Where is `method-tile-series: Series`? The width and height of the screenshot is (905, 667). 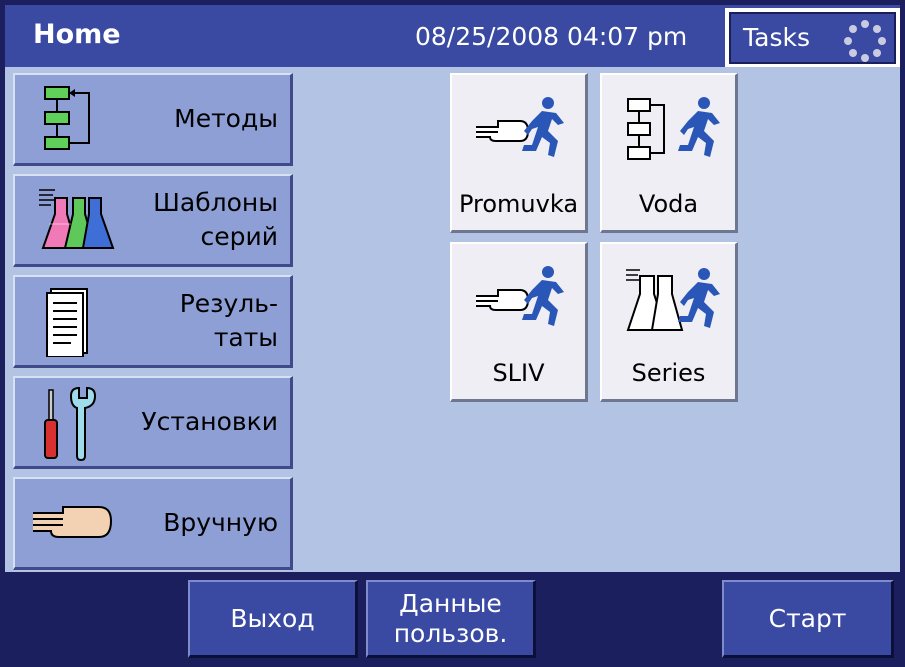 method-tile-series: Series is located at coordinates (669, 322).